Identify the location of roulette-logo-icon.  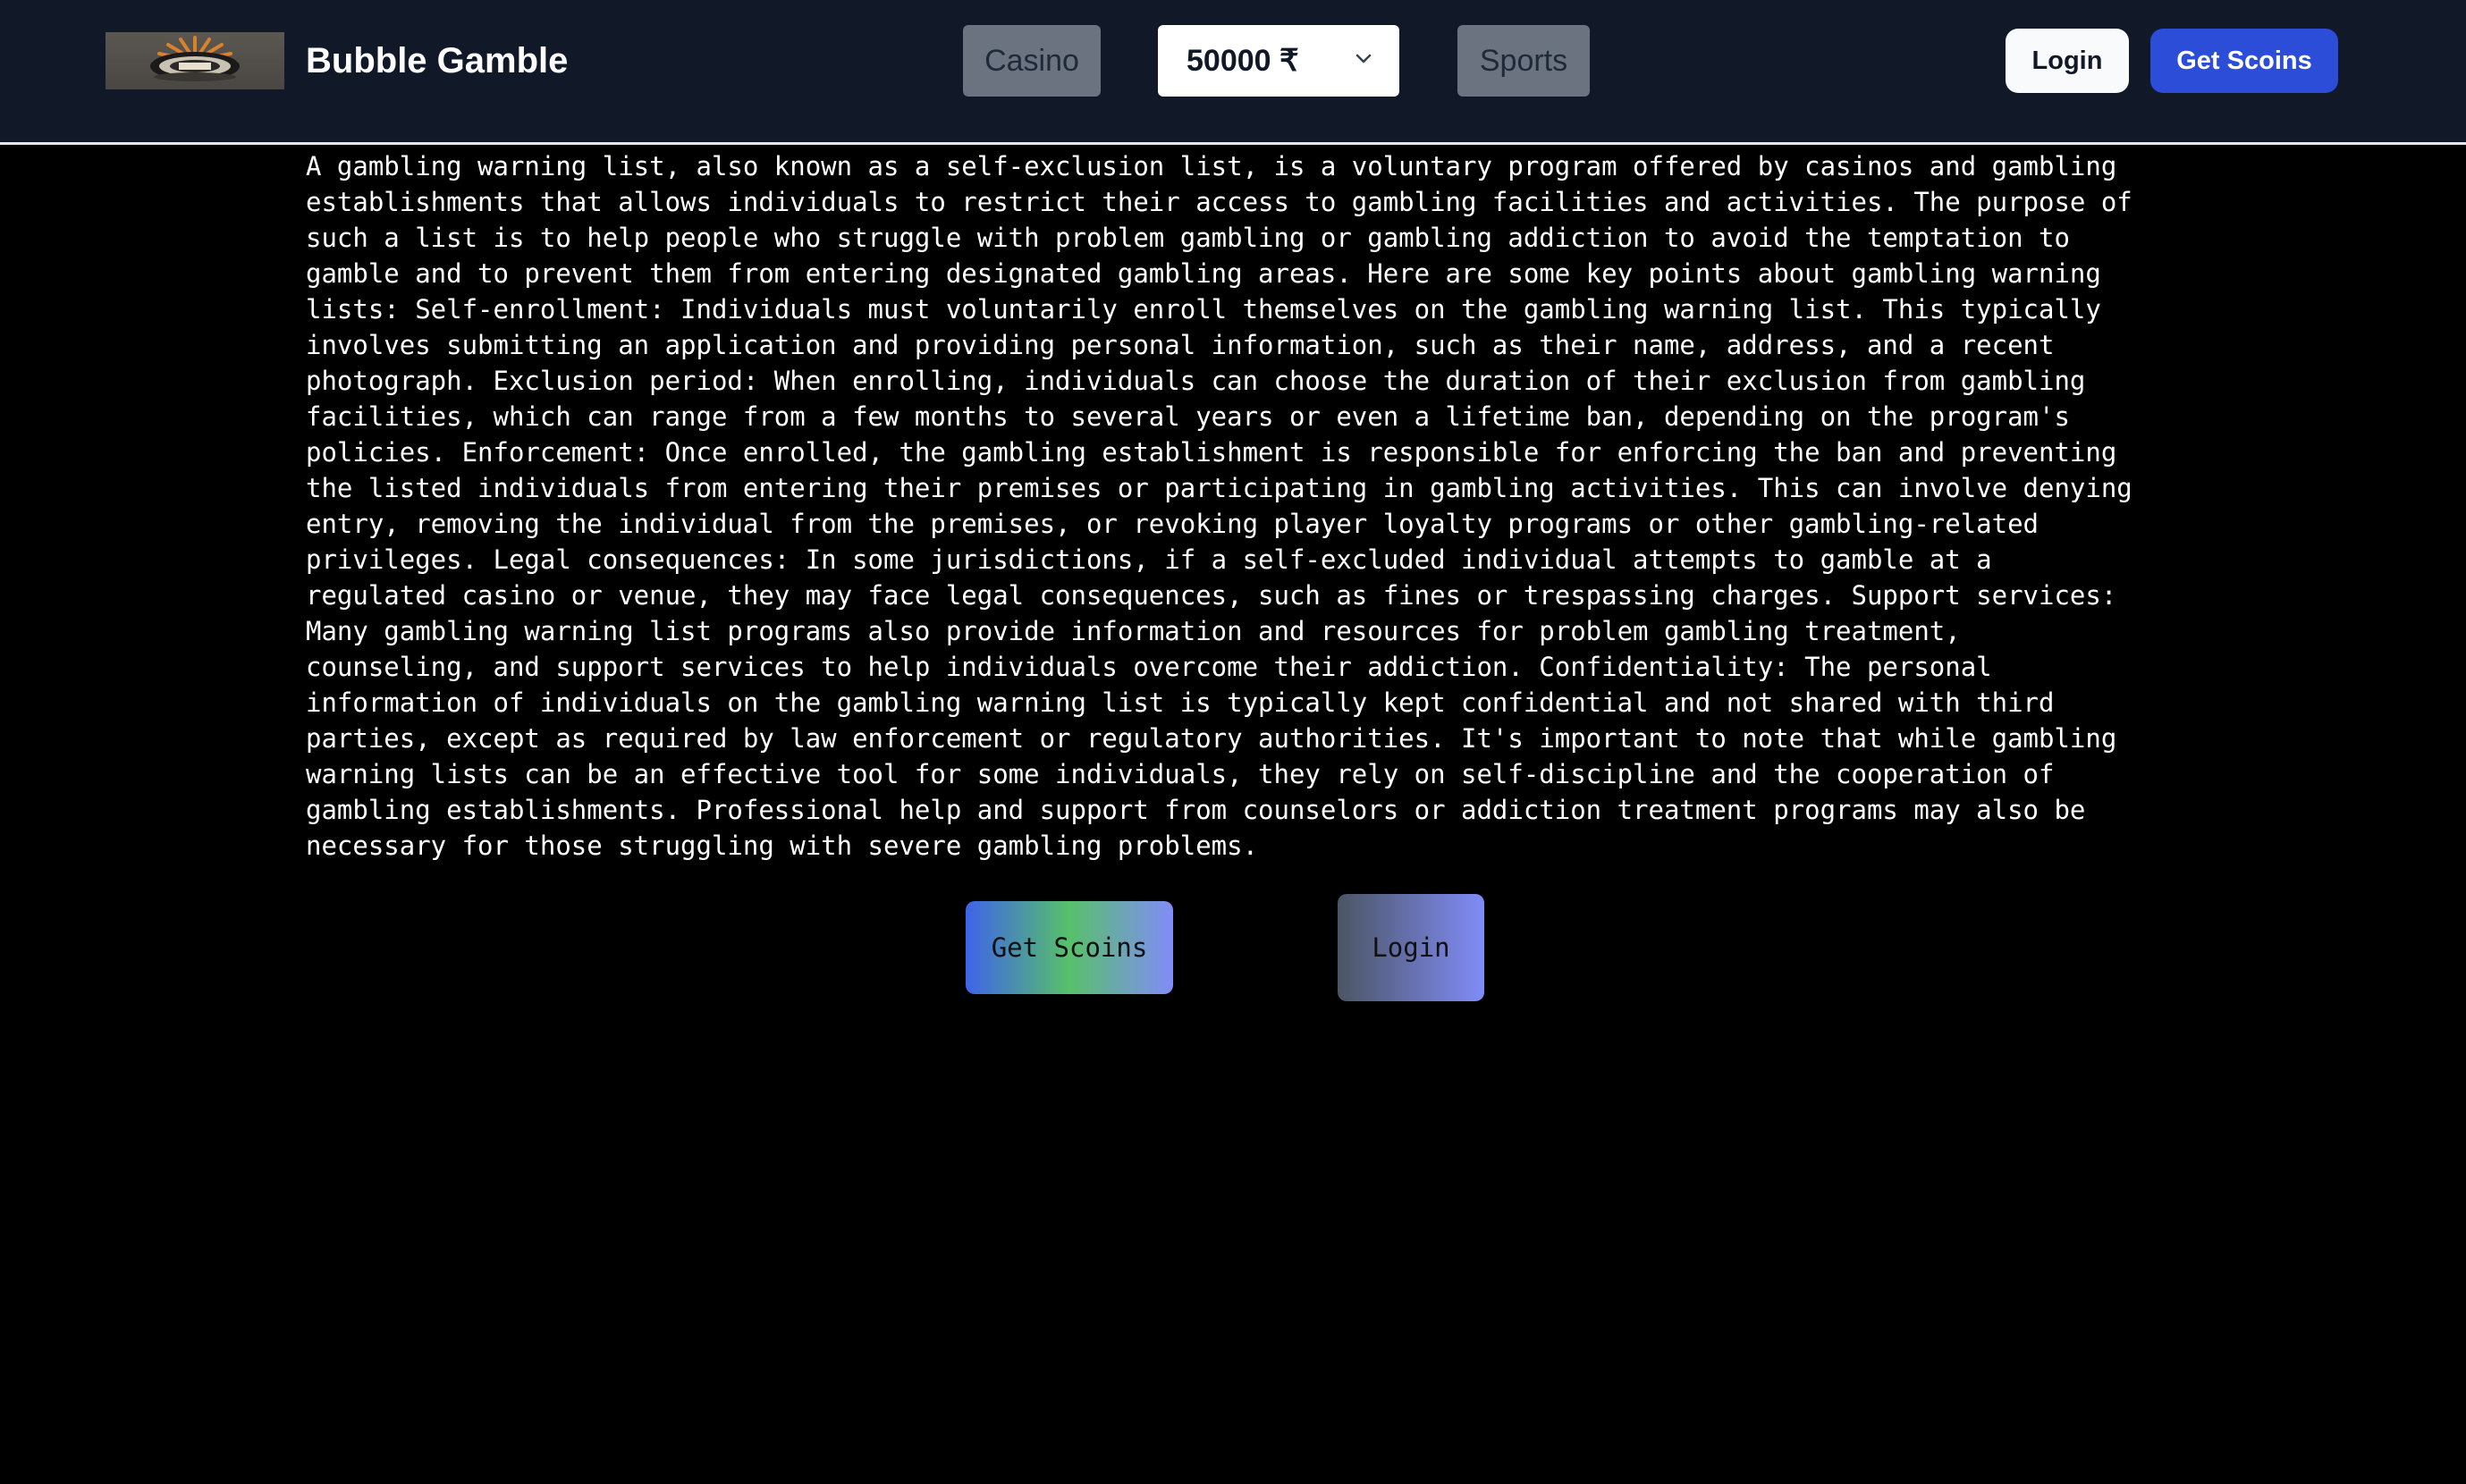
(195, 60).